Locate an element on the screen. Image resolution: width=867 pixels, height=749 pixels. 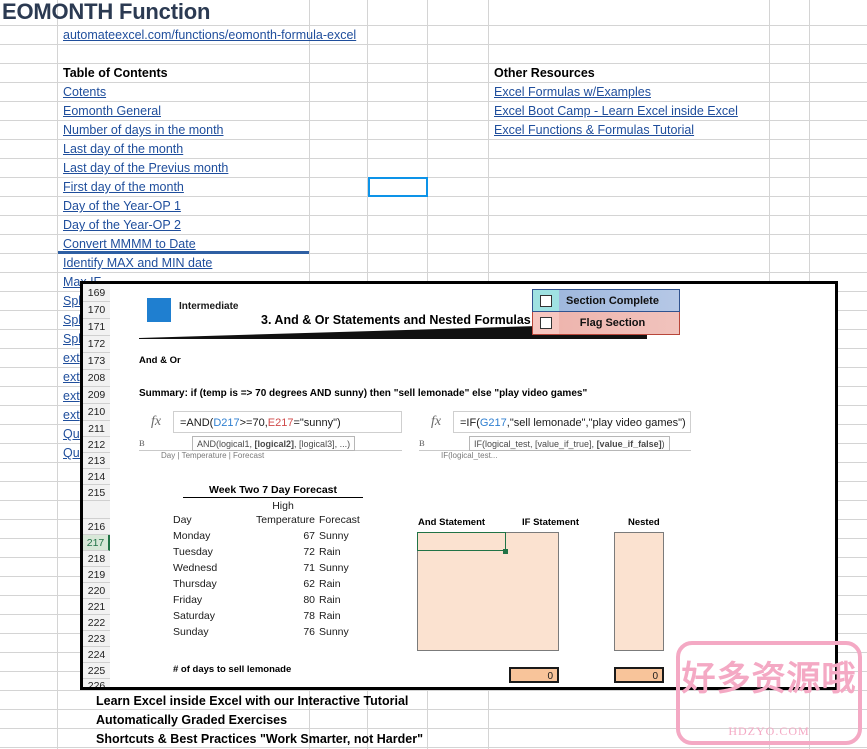
toc-link-days-in-month: Number of days in the month is located at coordinates (183, 130).